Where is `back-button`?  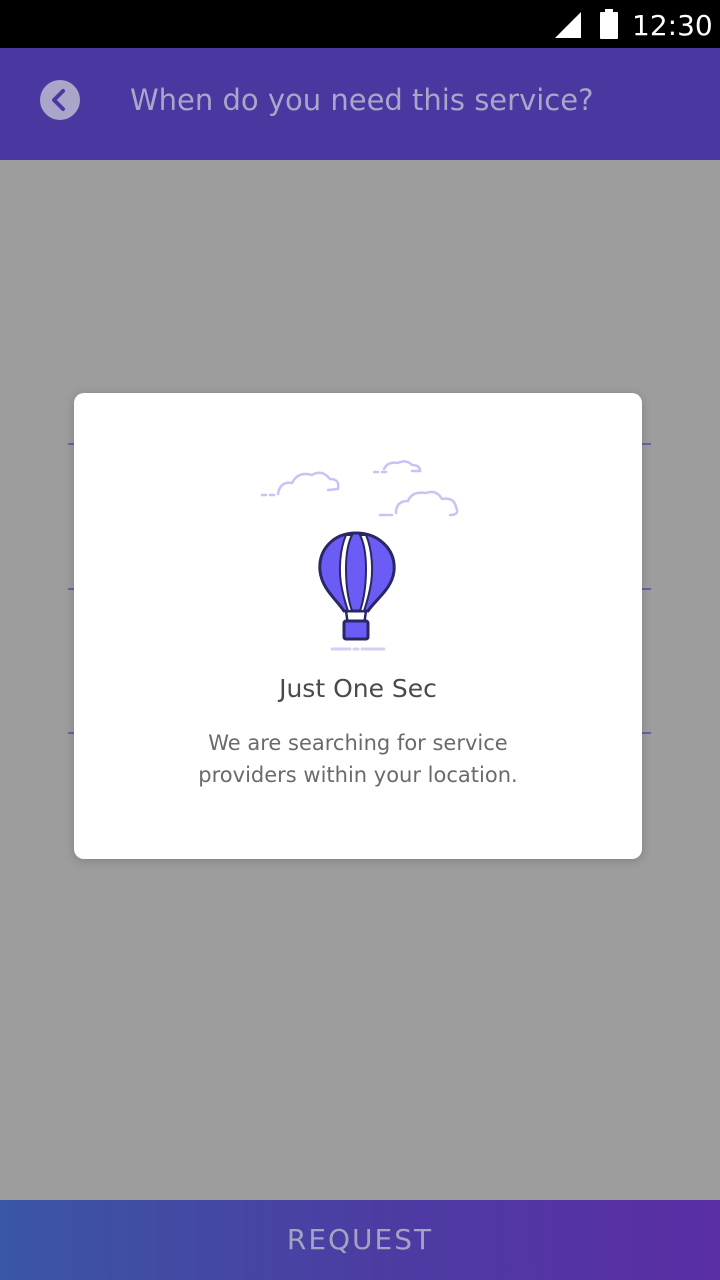
back-button is located at coordinates (60, 100).